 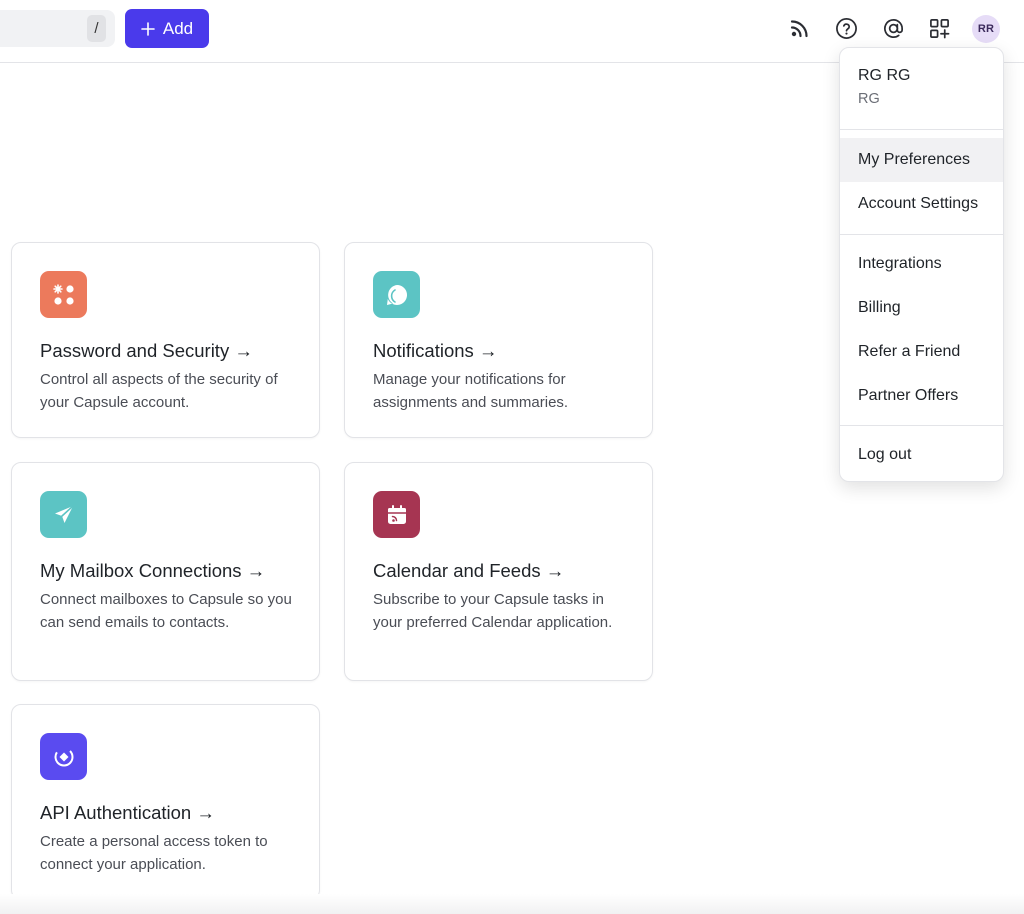 What do you see at coordinates (178, 28) in the screenshot?
I see `add-button-label: Add` at bounding box center [178, 28].